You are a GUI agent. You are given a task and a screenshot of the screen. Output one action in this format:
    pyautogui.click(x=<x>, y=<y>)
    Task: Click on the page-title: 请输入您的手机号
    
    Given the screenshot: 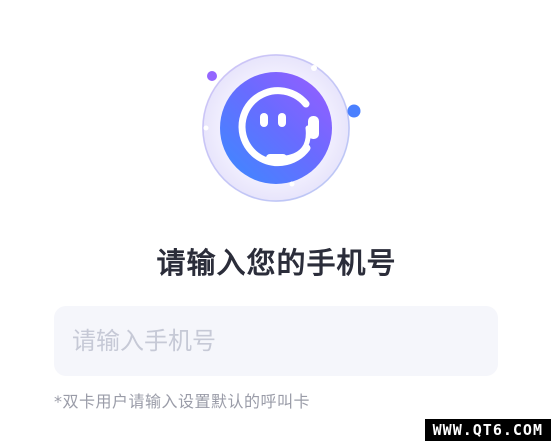 What is the action you would take?
    pyautogui.click(x=276, y=263)
    